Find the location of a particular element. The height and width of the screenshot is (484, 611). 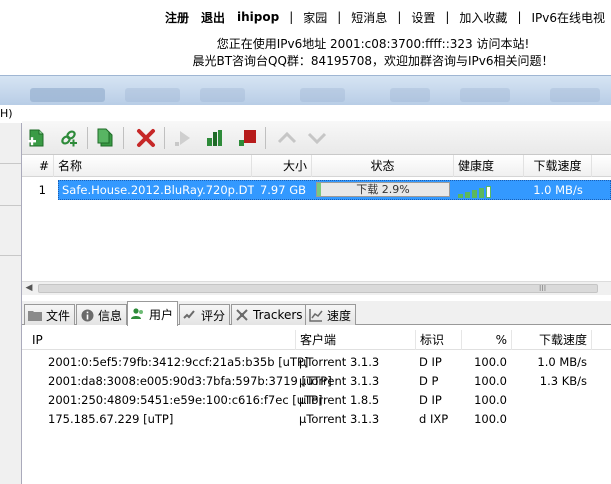

tab-files: 文件 is located at coordinates (50, 314).